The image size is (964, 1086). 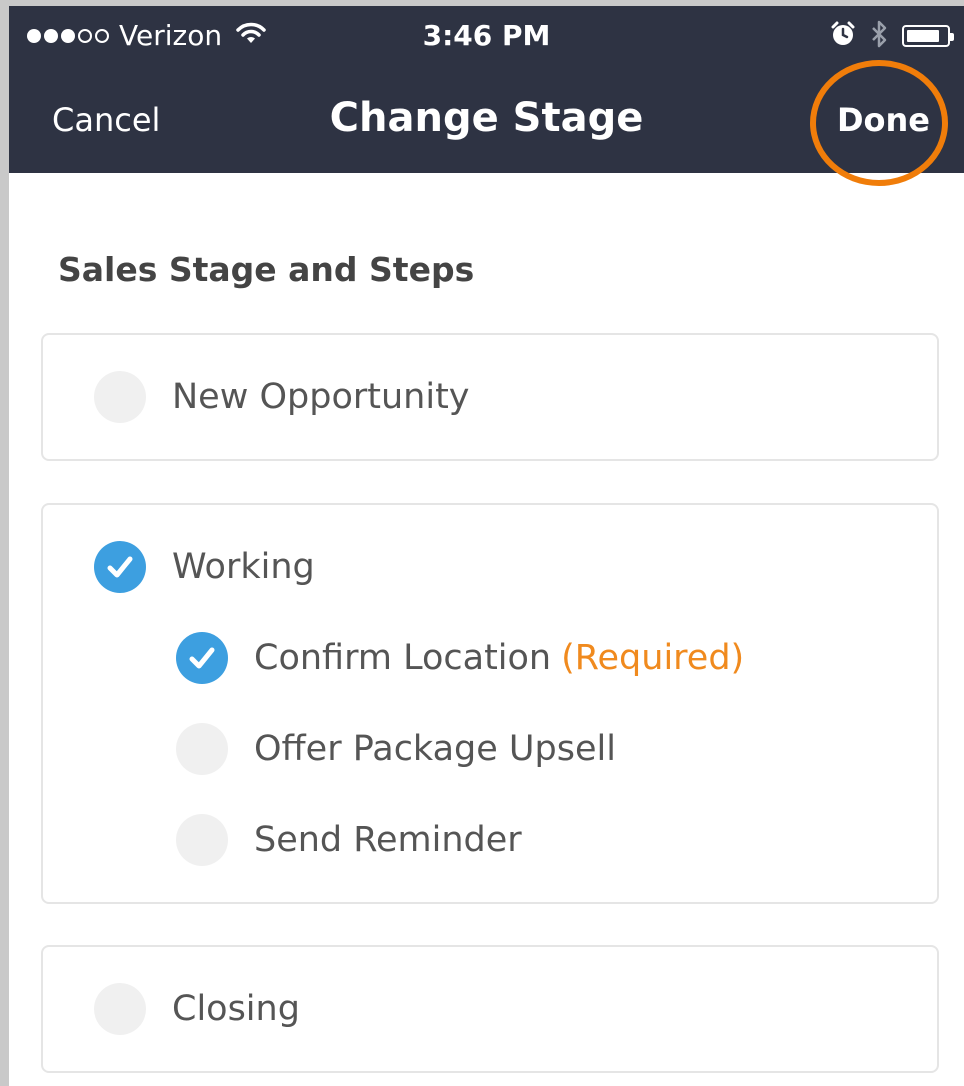 What do you see at coordinates (490, 1009) in the screenshot?
I see `stage-card-closing: Closing` at bounding box center [490, 1009].